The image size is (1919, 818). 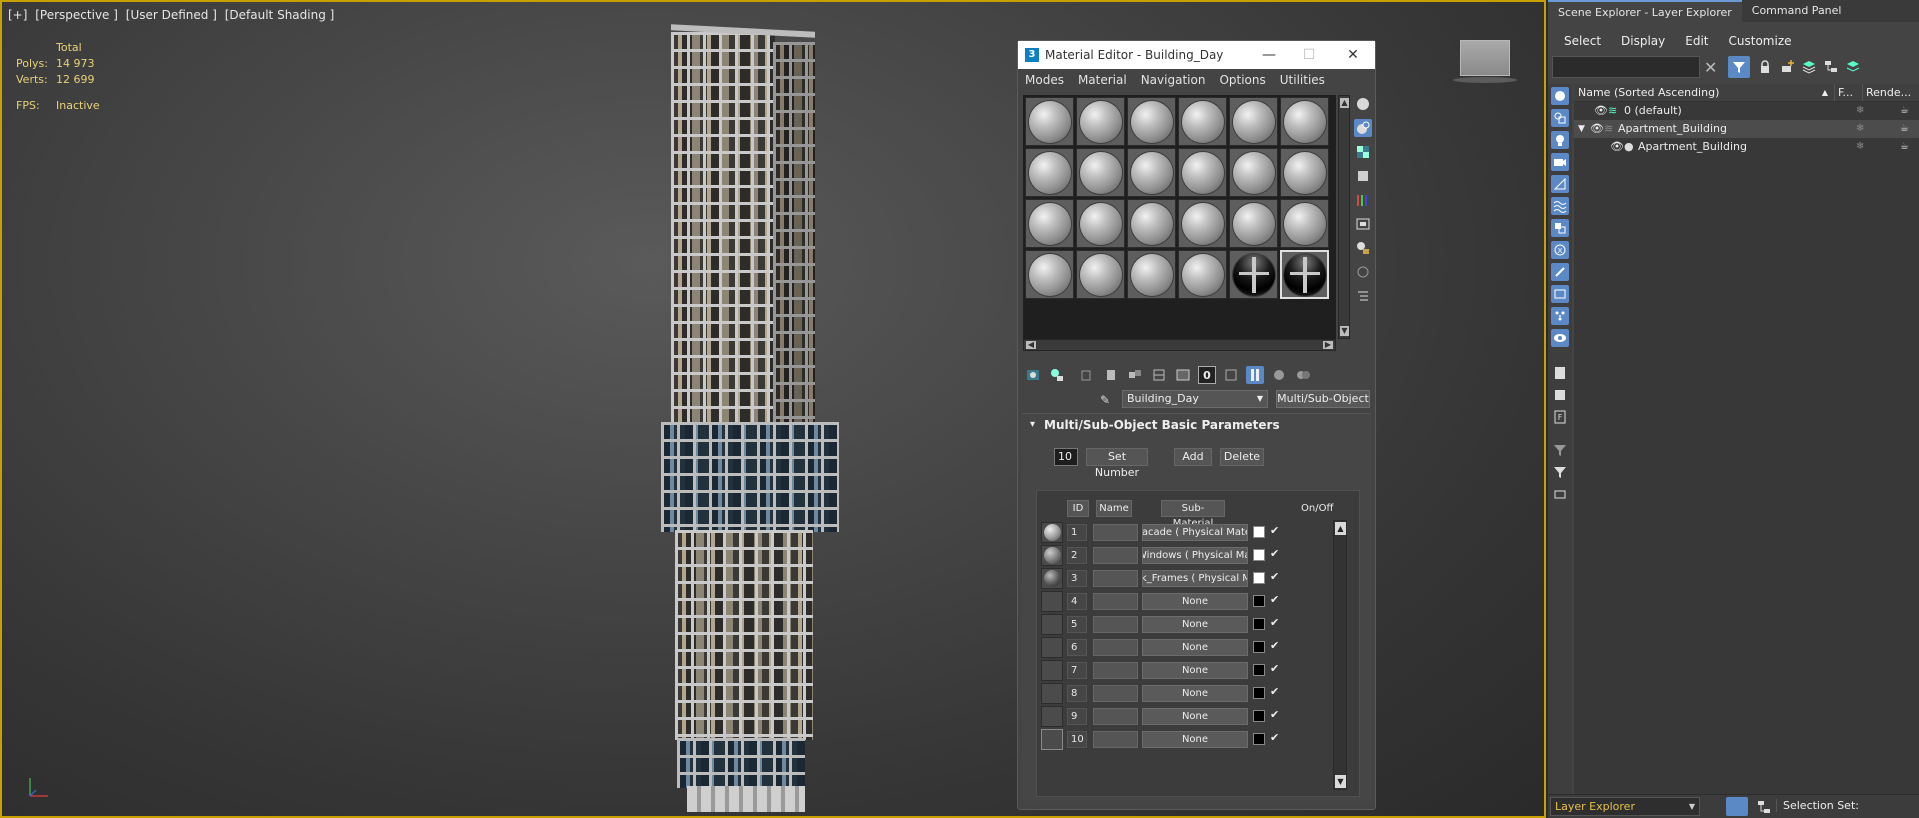 I want to click on menu-edit: Edit, so click(x=1696, y=41).